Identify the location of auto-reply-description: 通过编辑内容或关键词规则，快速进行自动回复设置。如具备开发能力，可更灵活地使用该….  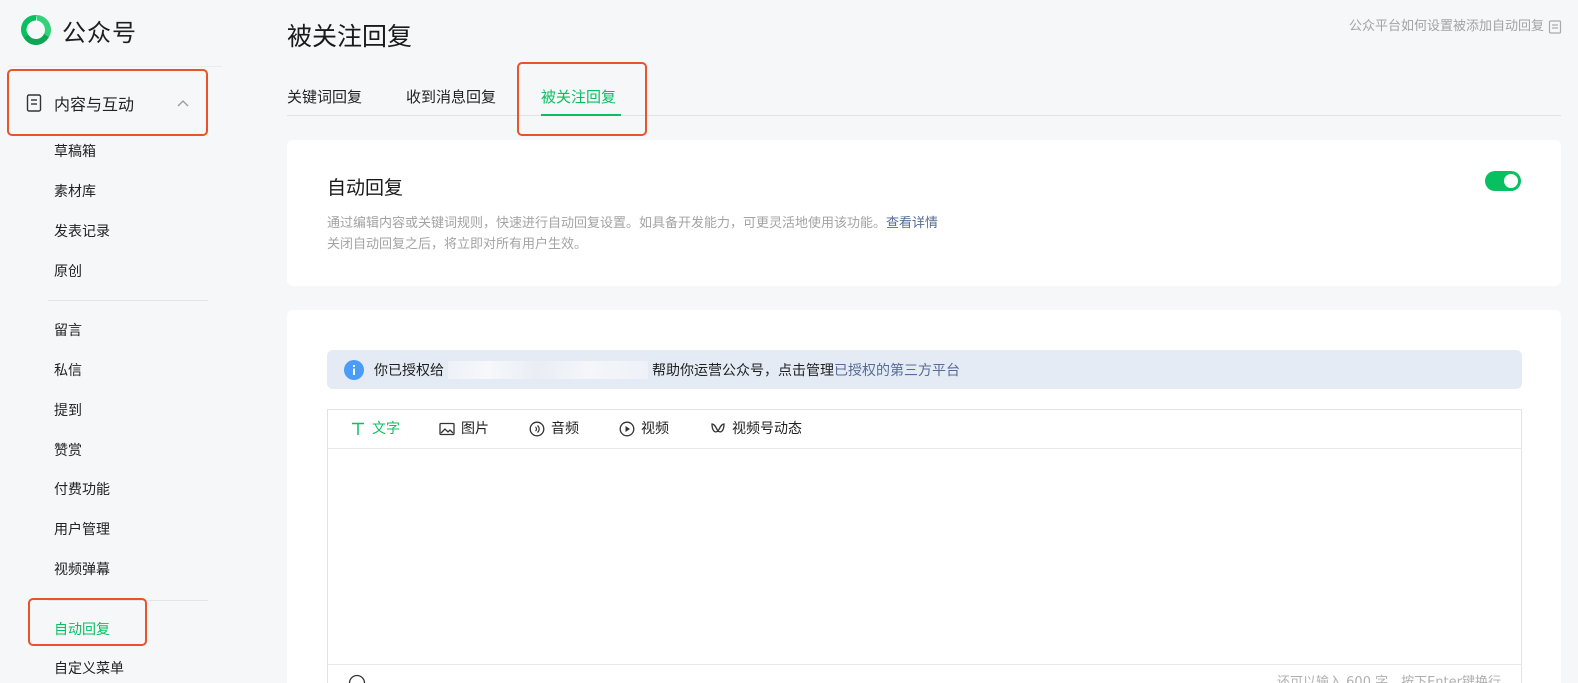
(632, 234).